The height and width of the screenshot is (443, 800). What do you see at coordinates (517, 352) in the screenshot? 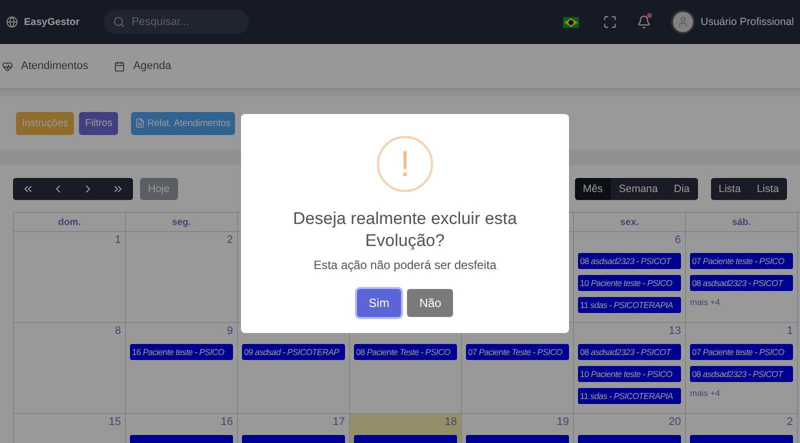
I see `event: 07 Paciente Teste - PSICO` at bounding box center [517, 352].